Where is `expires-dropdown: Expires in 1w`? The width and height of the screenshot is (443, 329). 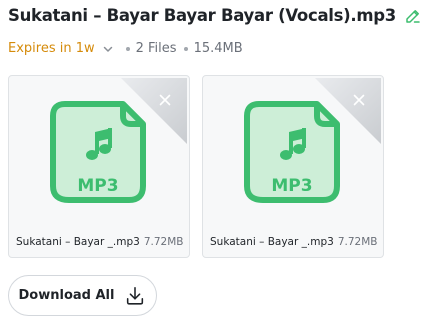 expires-dropdown: Expires in 1w is located at coordinates (61, 48).